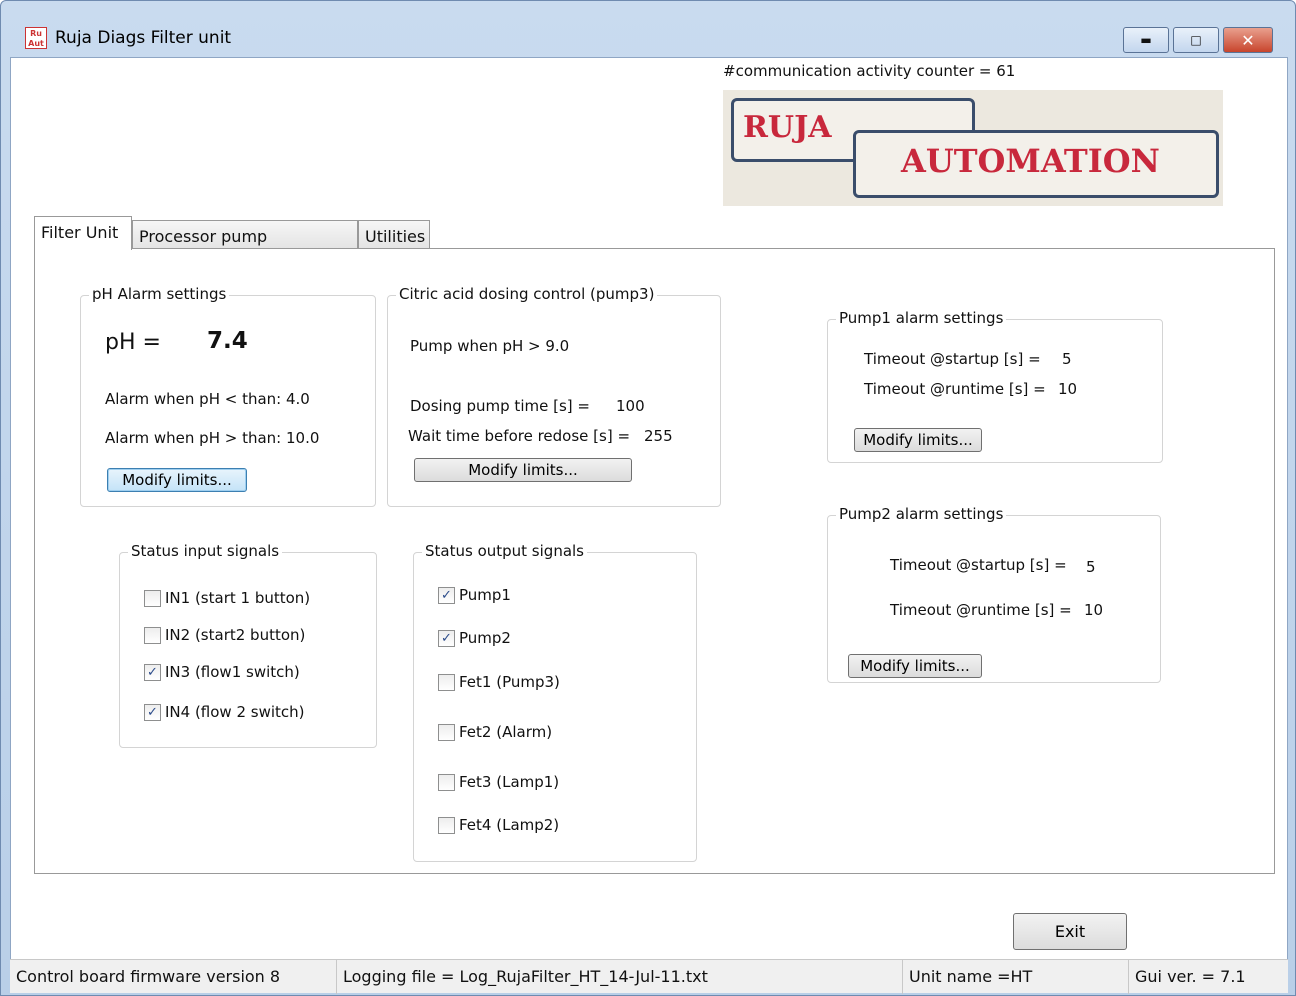  I want to click on logo-text-automation: AUTOMATION, so click(1030, 161).